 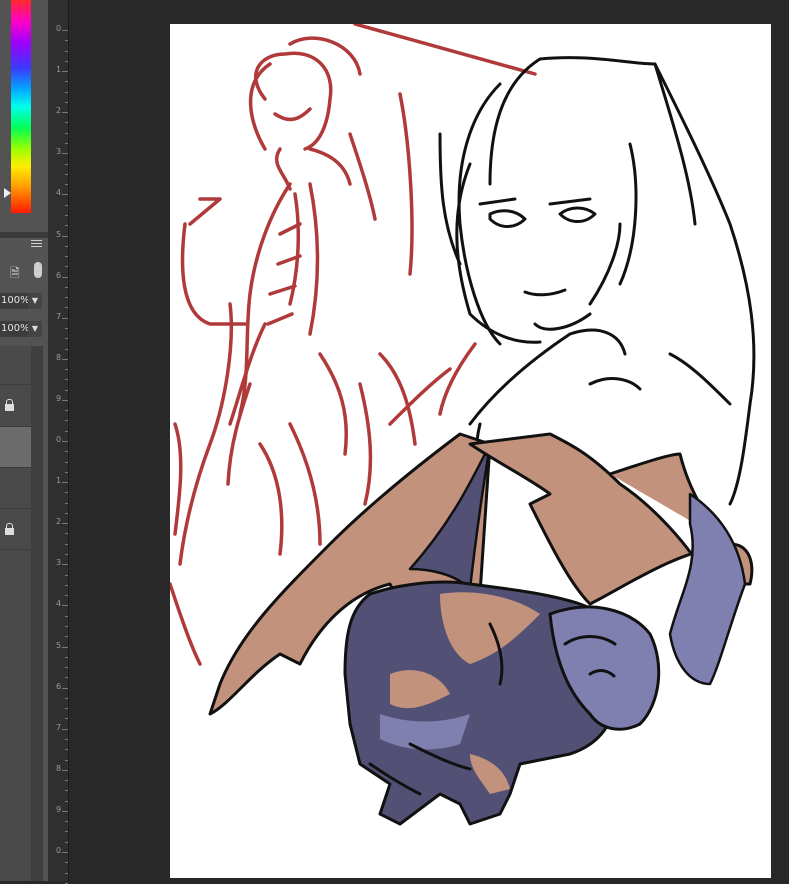 What do you see at coordinates (37, 613) in the screenshot?
I see `layers-scrollbar` at bounding box center [37, 613].